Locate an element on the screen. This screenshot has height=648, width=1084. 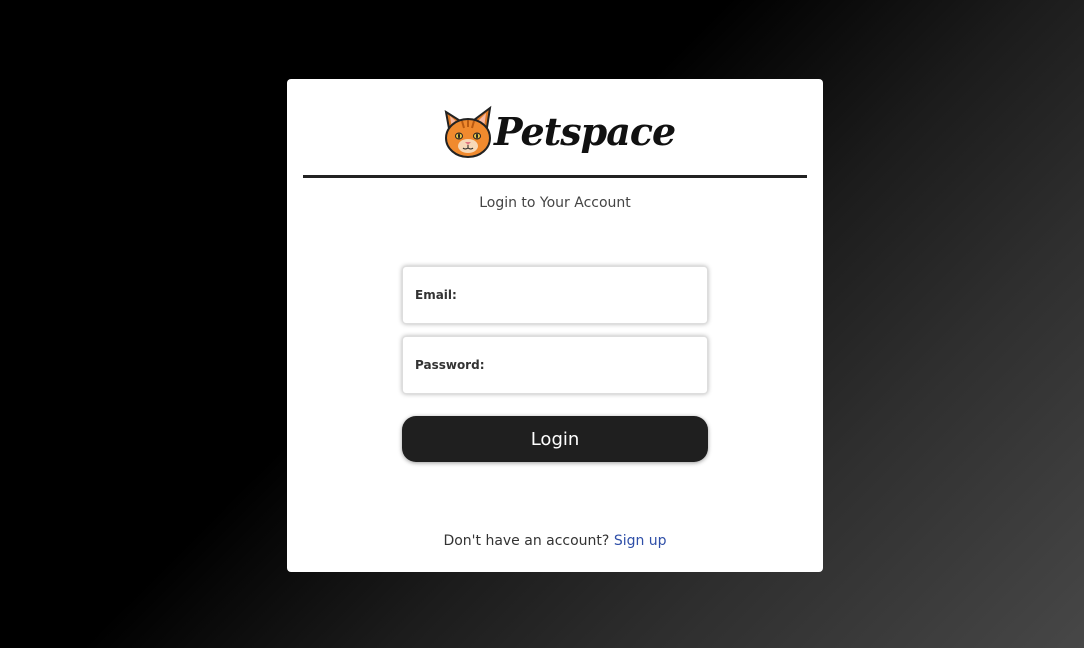
header-divider is located at coordinates (555, 176).